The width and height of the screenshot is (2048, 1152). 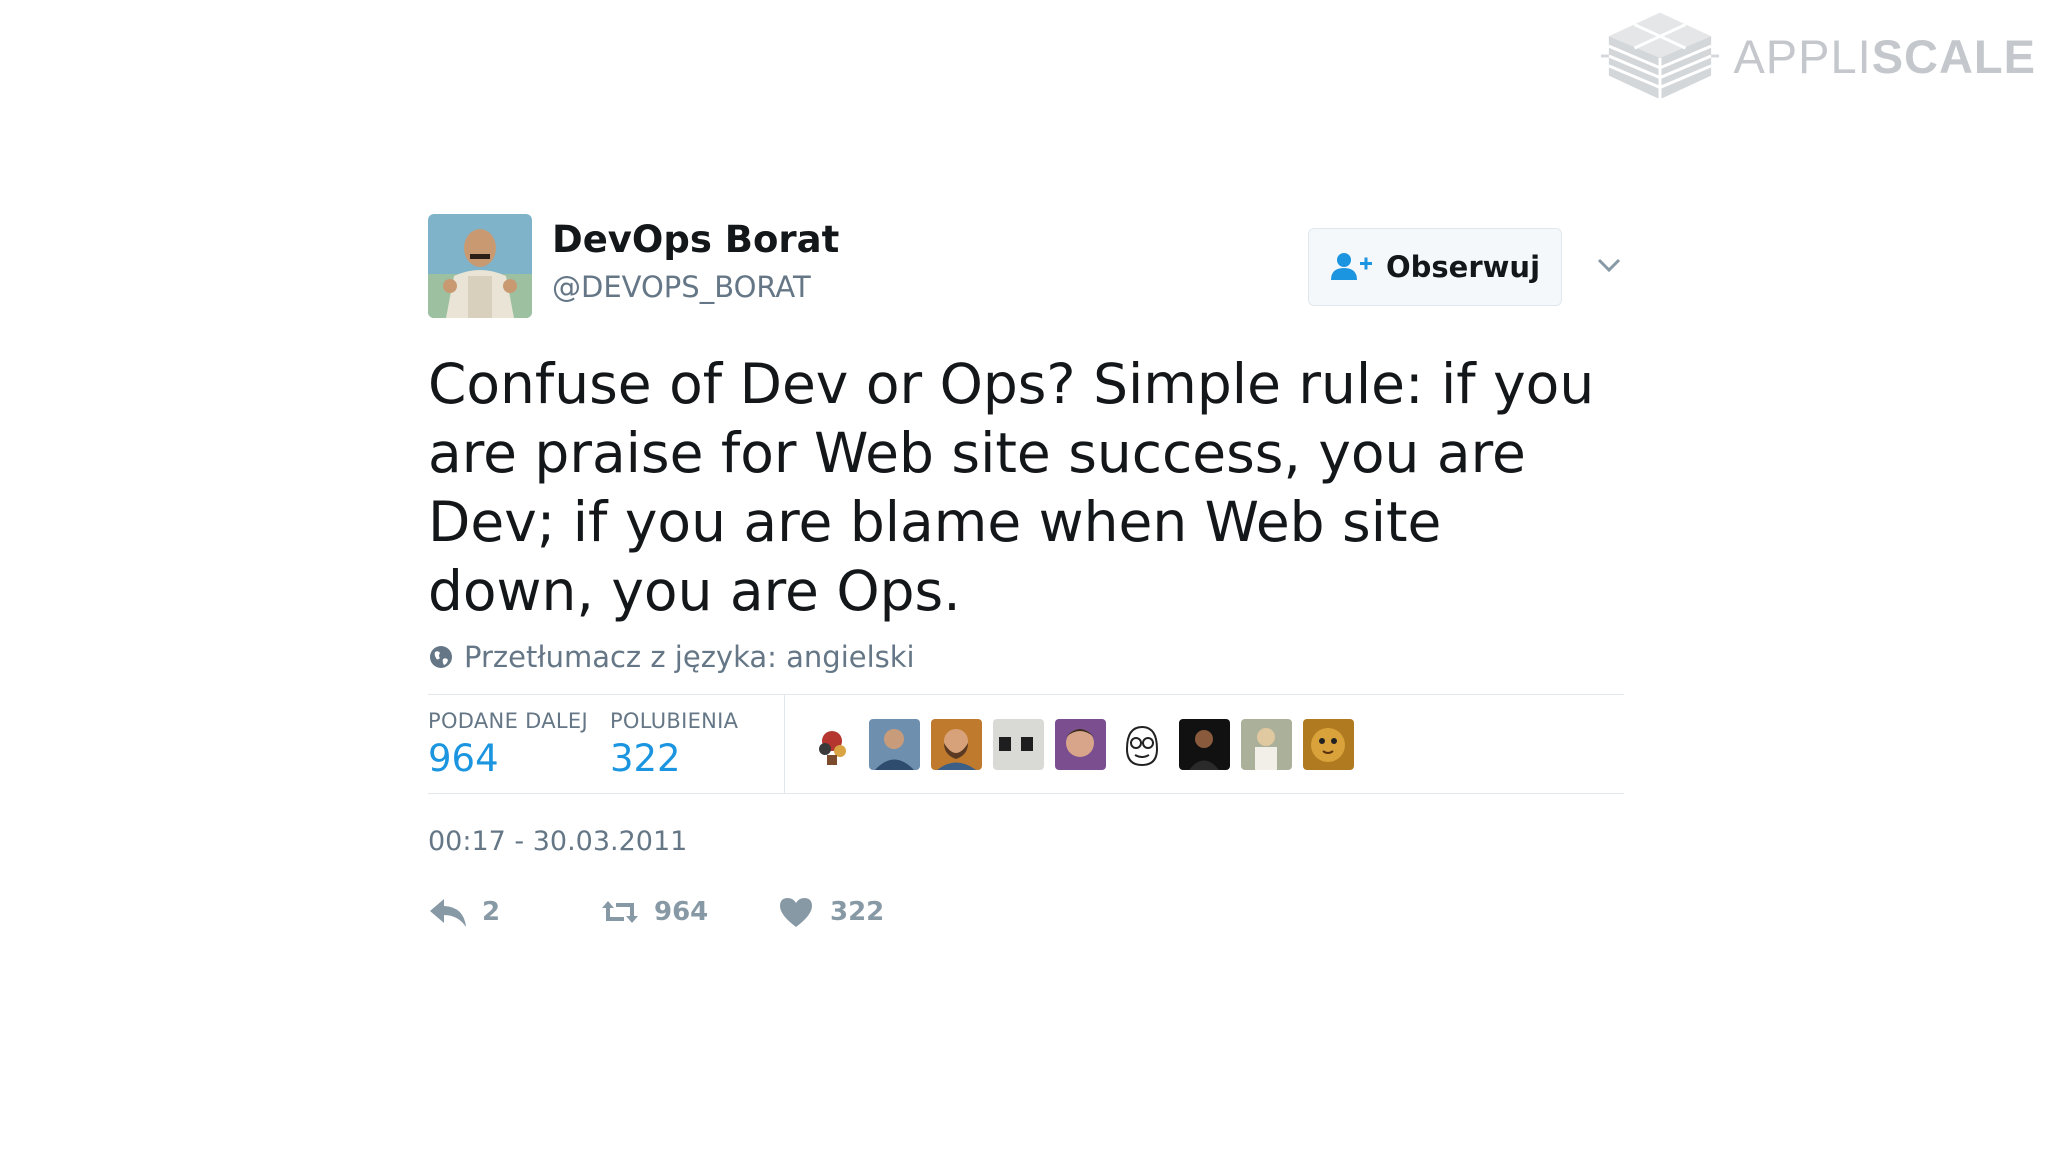 What do you see at coordinates (514, 912) in the screenshot?
I see `reply-button: 2` at bounding box center [514, 912].